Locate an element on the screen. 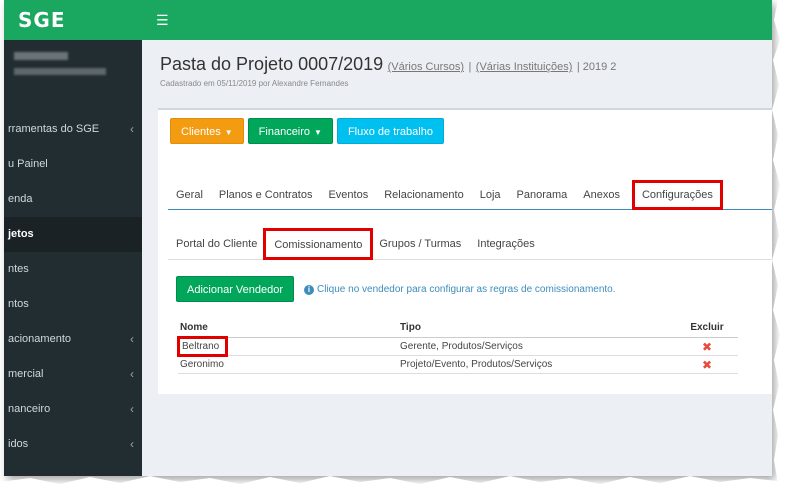 The height and width of the screenshot is (490, 786). subtab-portal-cliente: Portal do Cliente is located at coordinates (216, 243).